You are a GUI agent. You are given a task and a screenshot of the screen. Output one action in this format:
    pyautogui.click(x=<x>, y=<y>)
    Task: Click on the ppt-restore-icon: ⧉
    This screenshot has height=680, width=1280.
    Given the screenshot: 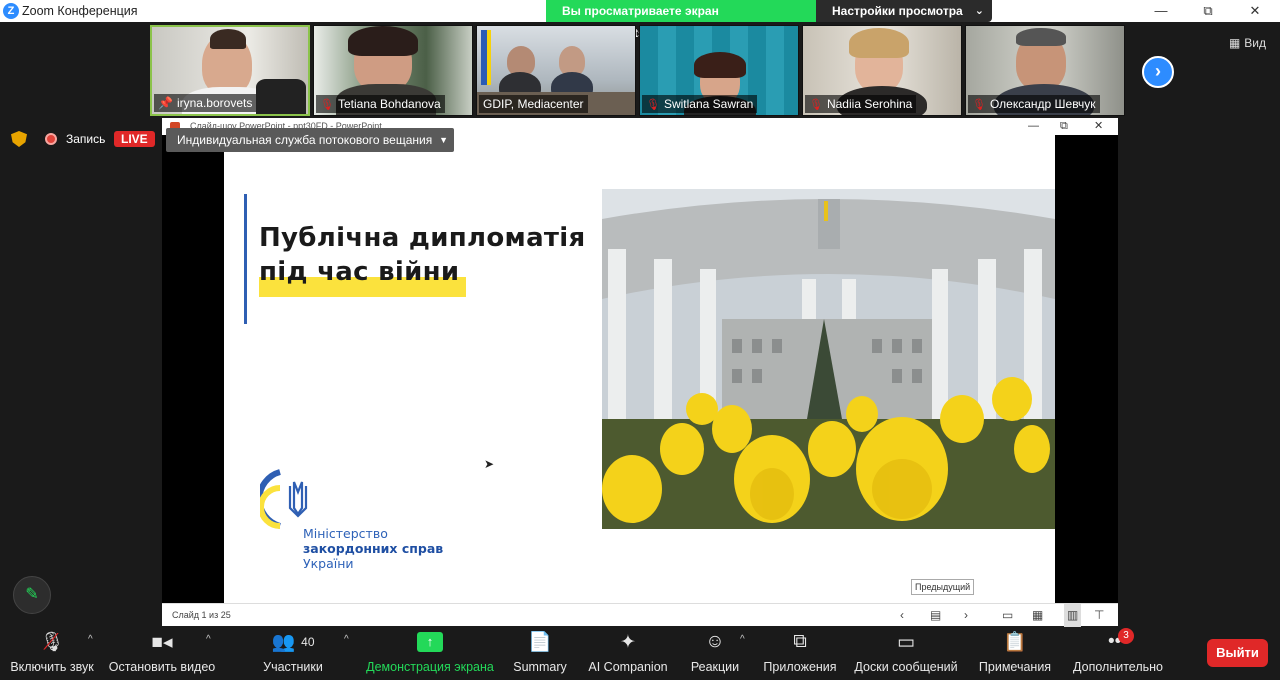 What is the action you would take?
    pyautogui.click(x=1064, y=126)
    